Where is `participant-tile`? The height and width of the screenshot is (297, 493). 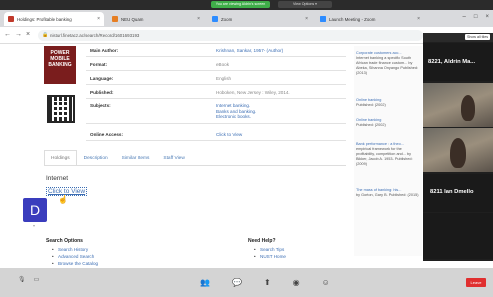
participant-tile is located at coordinates (458, 236).